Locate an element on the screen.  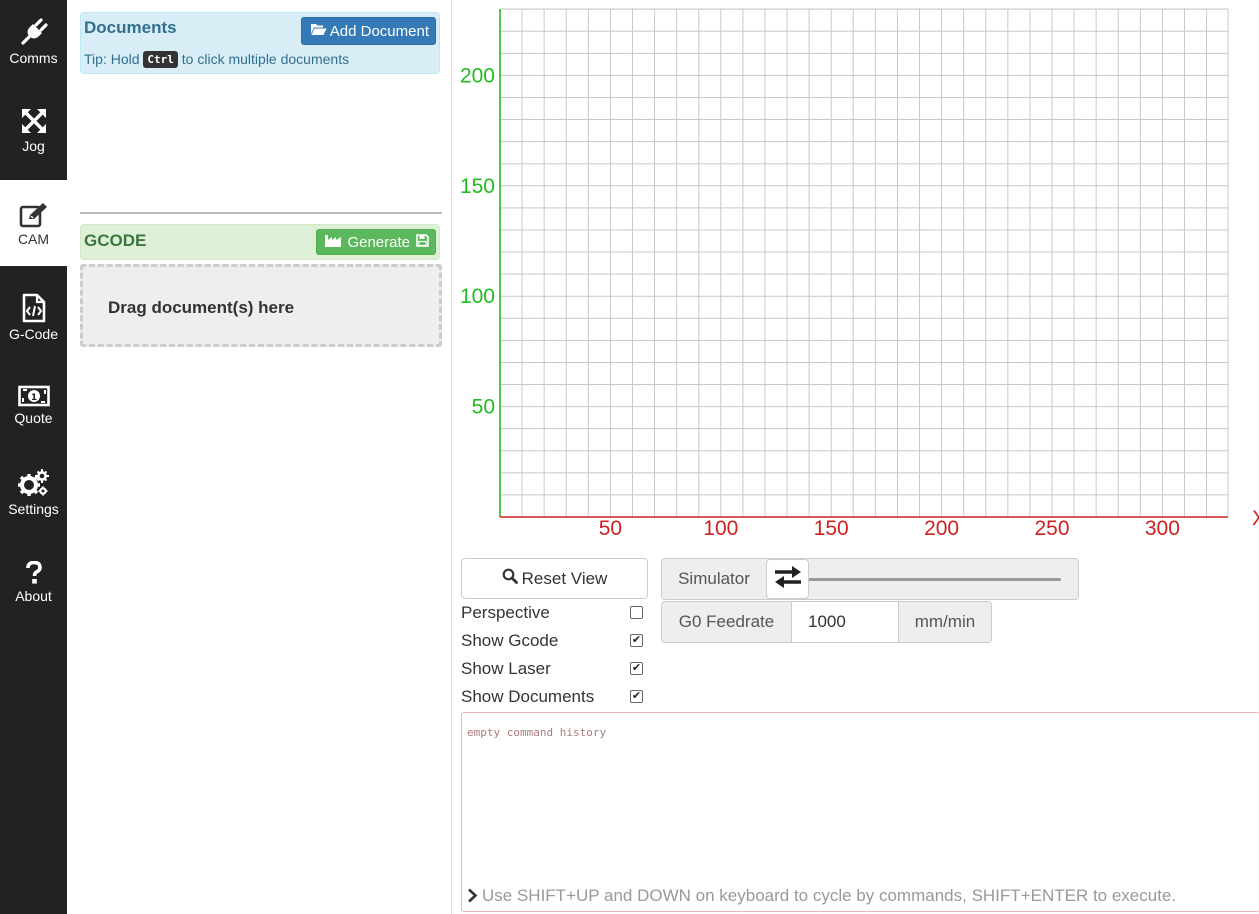
x-tick-label: 50 is located at coordinates (610, 528).